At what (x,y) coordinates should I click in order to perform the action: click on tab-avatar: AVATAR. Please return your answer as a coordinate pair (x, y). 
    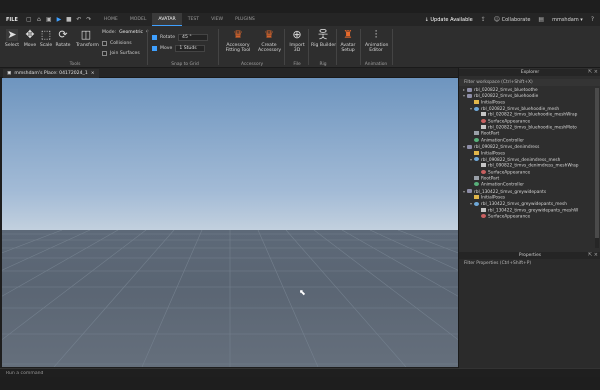
    Looking at the image, I should click on (167, 19).